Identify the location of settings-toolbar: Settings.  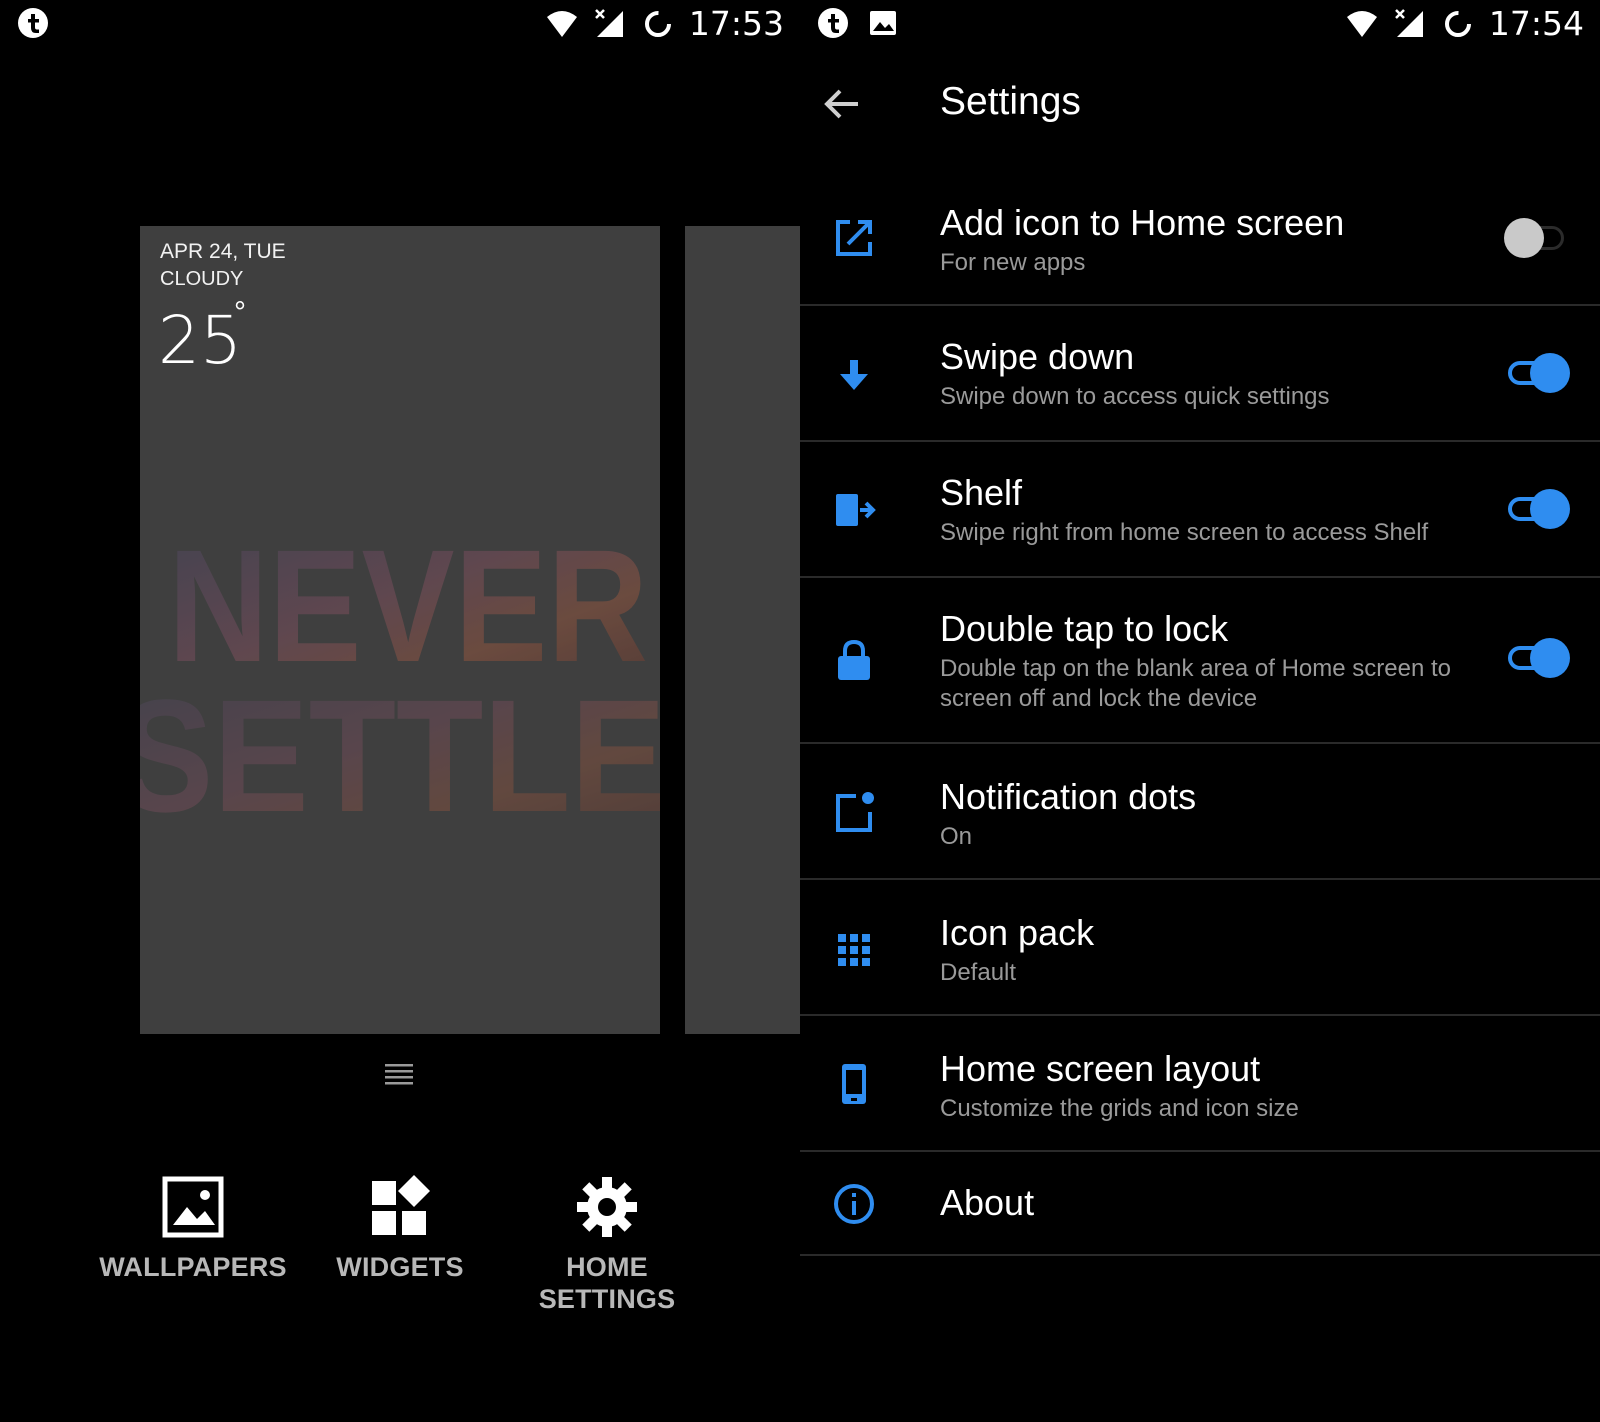
(1200, 103).